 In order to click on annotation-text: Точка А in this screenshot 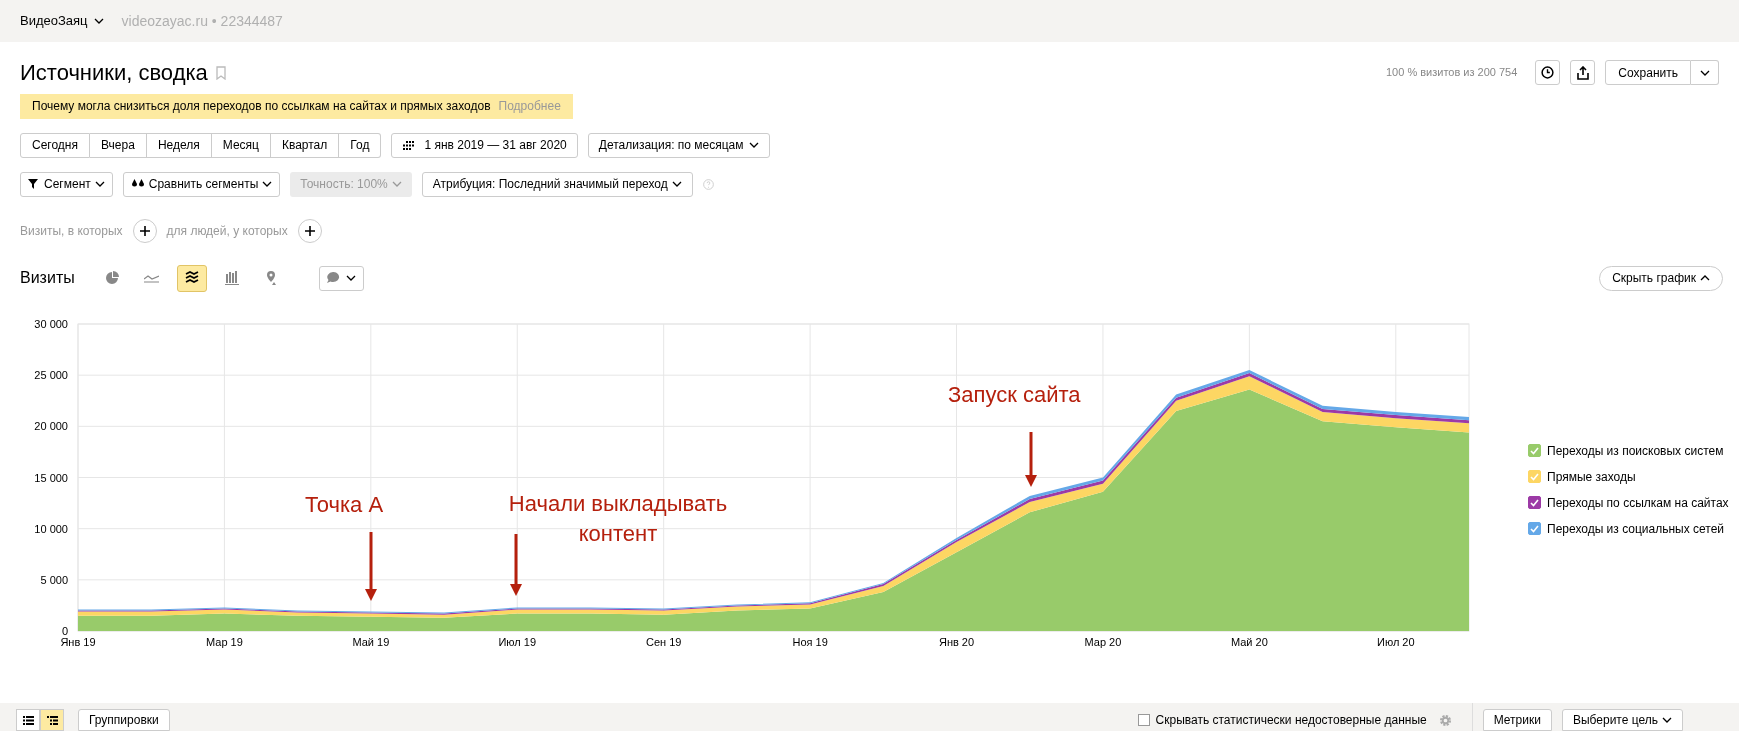, I will do `click(344, 504)`.